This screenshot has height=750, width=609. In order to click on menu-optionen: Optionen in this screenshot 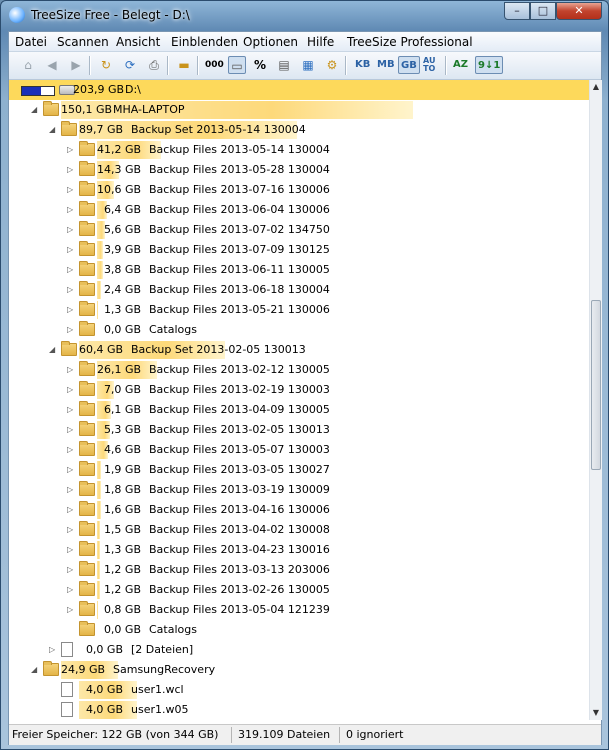, I will do `click(270, 42)`.